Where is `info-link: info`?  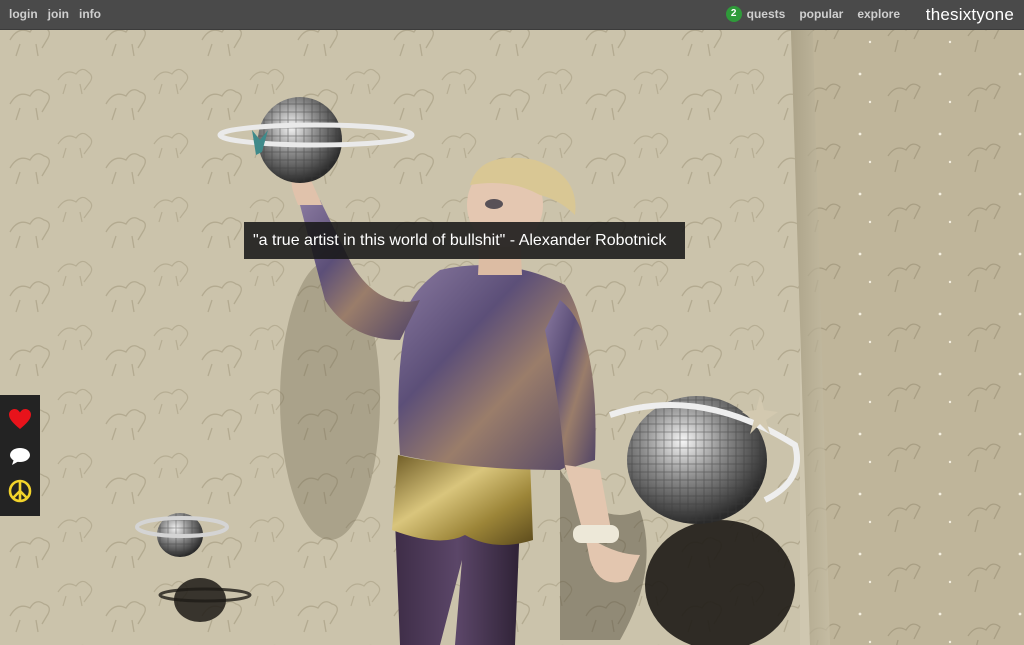 info-link: info is located at coordinates (90, 14).